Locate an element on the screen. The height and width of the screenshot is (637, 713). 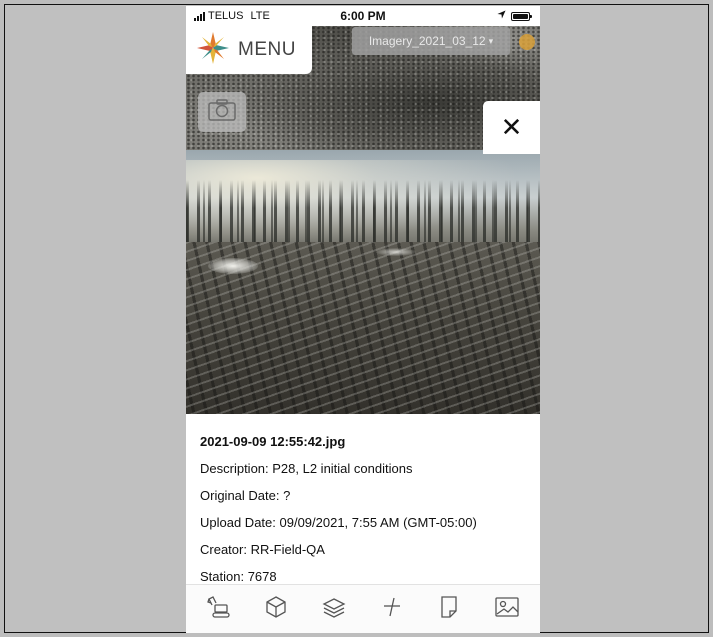
photos-button is located at coordinates (507, 609).